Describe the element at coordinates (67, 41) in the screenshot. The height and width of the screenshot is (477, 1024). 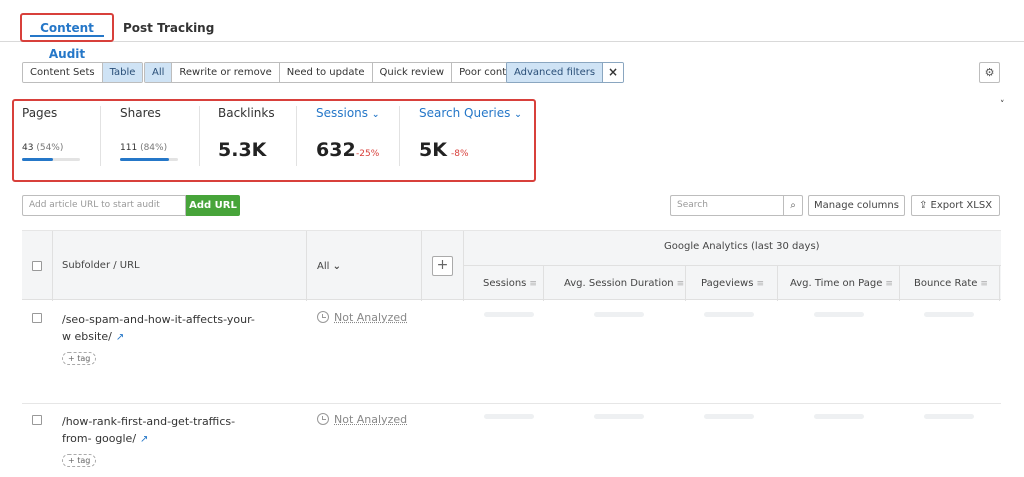
I see `tab-content-audit-label: Content Audit` at that location.